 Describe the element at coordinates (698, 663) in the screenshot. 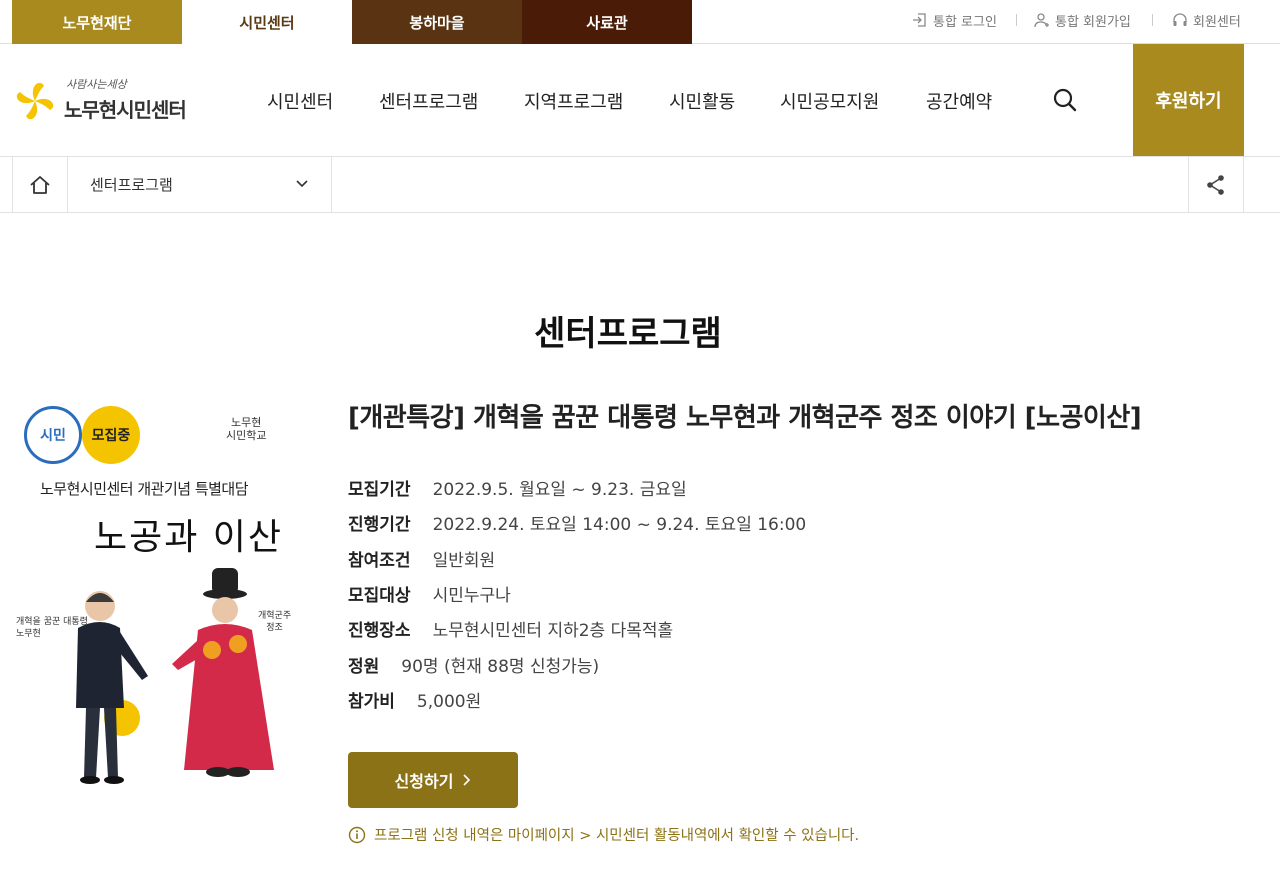

I see `detail-row-capacity: 정원 90명 (현재 88명 신청가능)` at that location.